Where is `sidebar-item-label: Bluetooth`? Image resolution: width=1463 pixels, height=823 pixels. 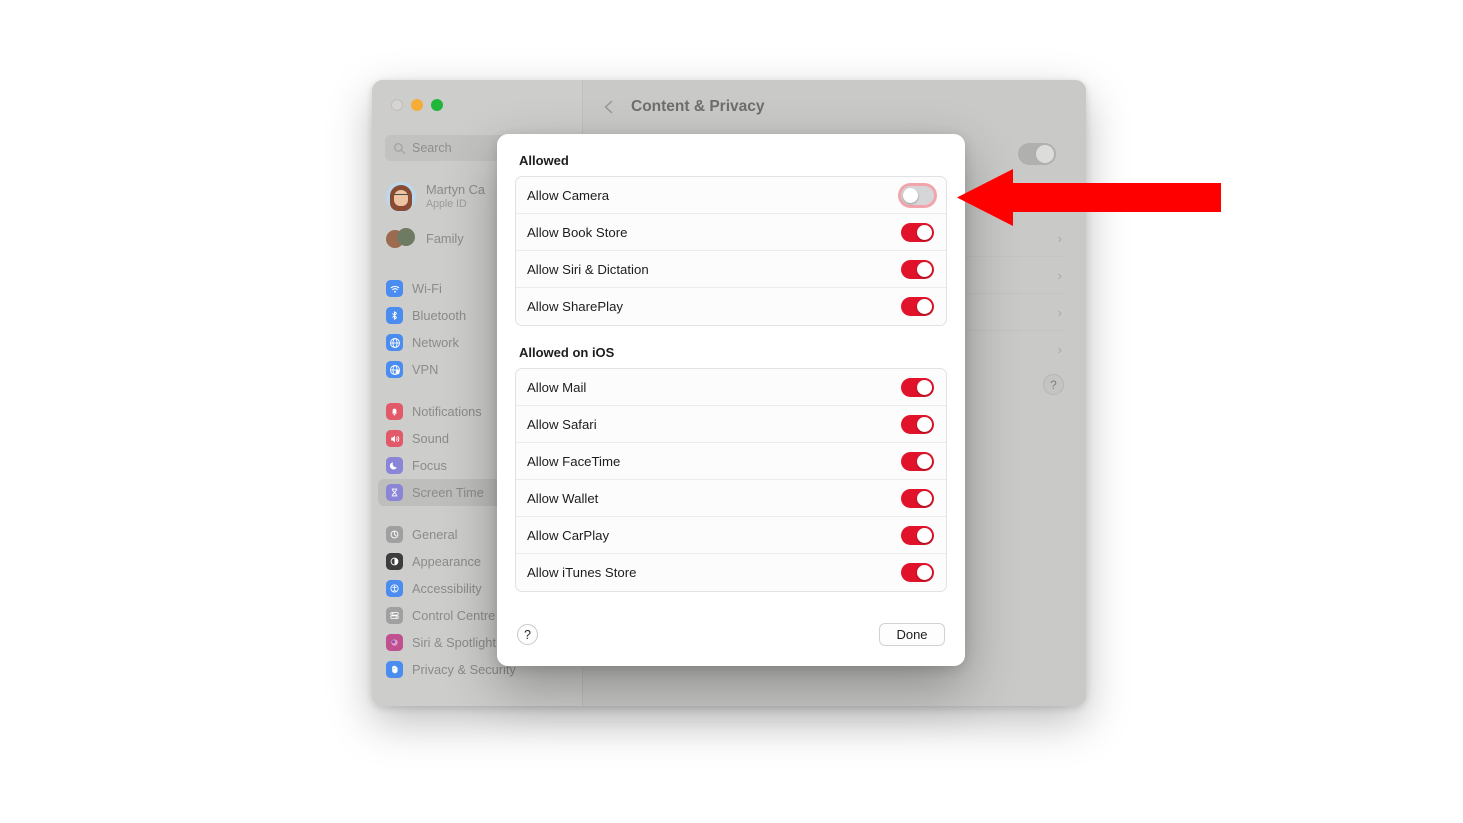 sidebar-item-label: Bluetooth is located at coordinates (439, 315).